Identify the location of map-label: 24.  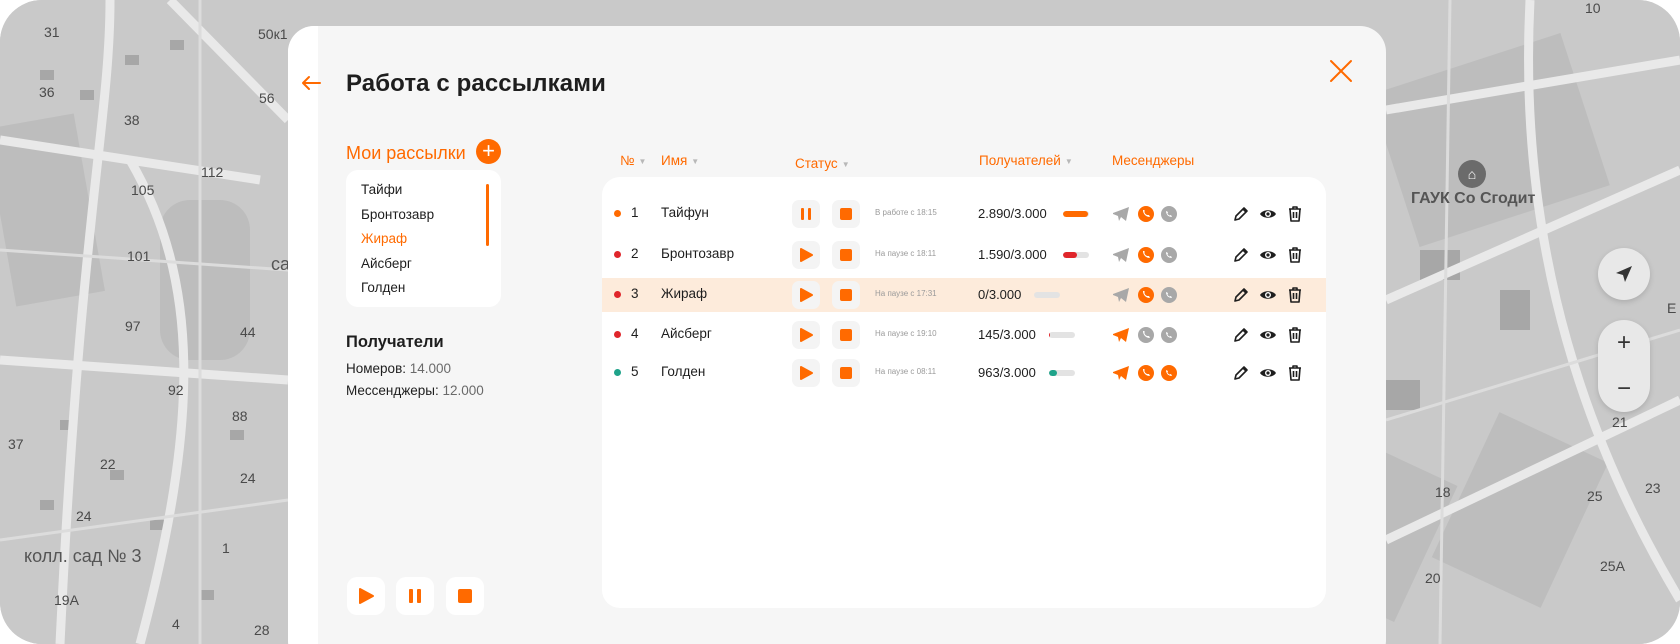
(248, 478).